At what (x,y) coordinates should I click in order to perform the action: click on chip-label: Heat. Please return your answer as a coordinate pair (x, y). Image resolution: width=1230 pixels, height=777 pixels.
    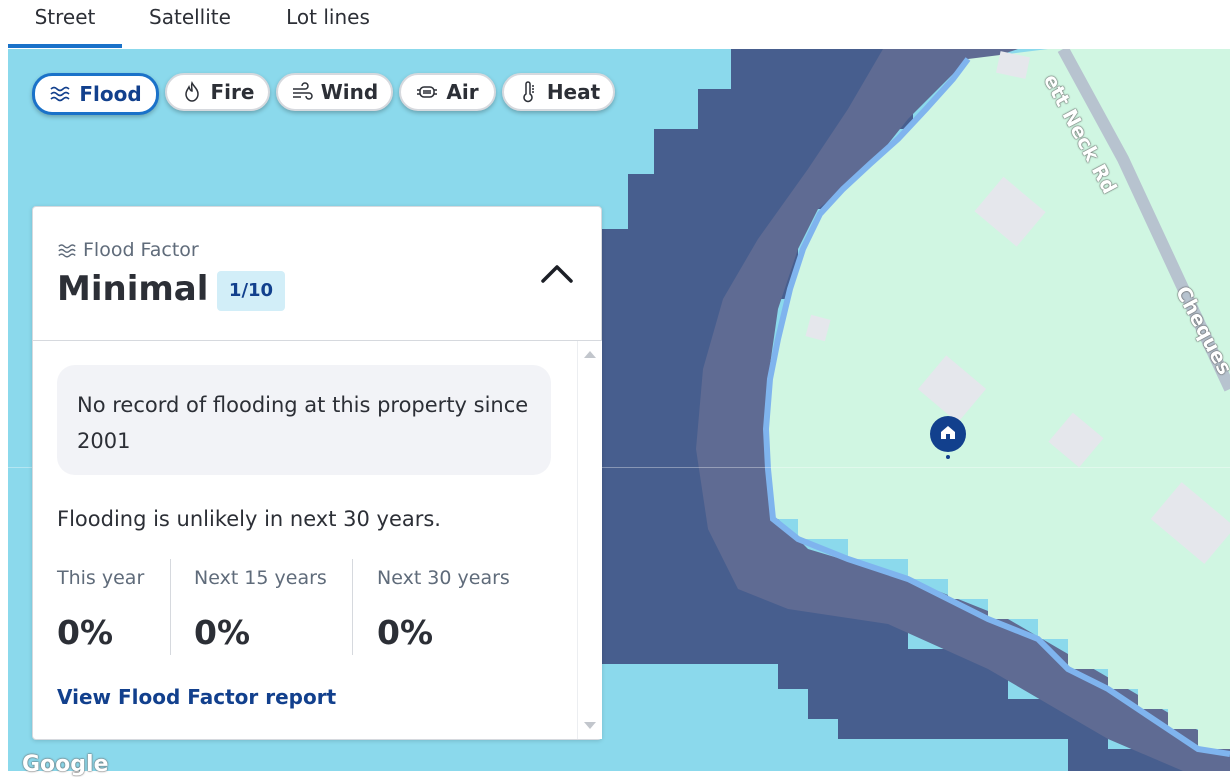
    Looking at the image, I should click on (573, 92).